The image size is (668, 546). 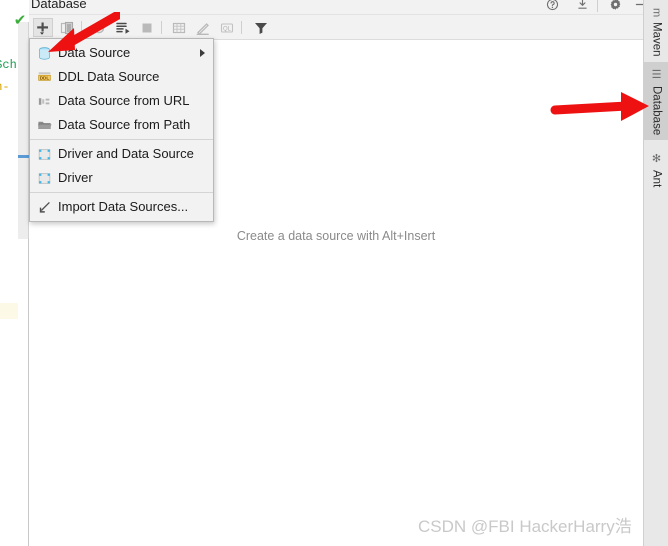 What do you see at coordinates (655, 273) in the screenshot?
I see `right-tool-window-bar: m Maven ☰ Database ✻ Ant` at bounding box center [655, 273].